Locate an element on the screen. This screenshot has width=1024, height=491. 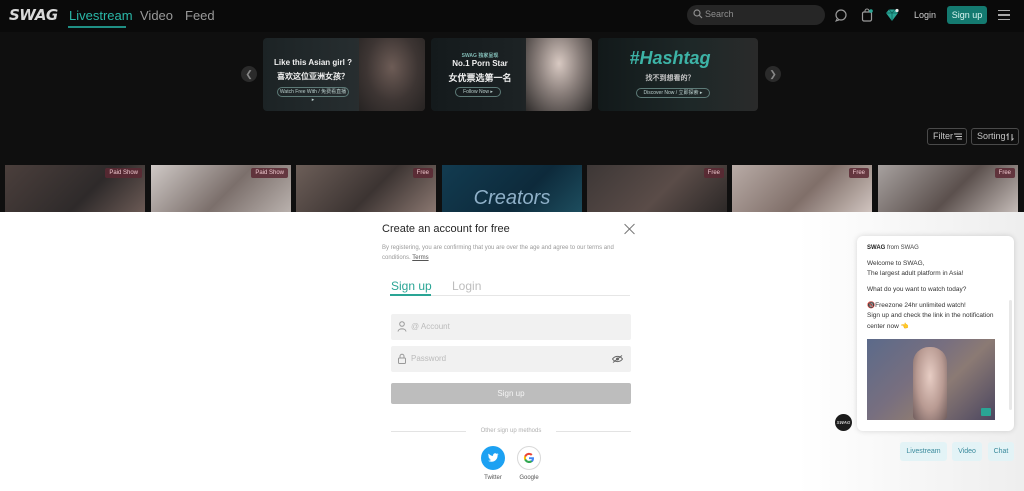
diamond-icon is located at coordinates (892, 15).